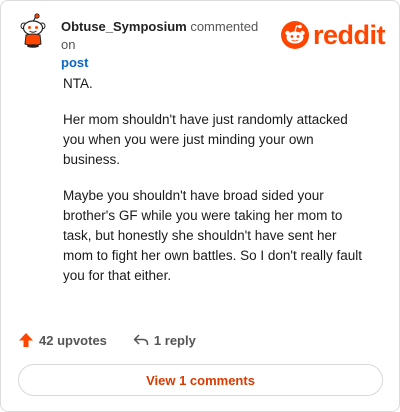 This screenshot has width=400, height=412. I want to click on reddit-wordmark: reddit, so click(349, 35).